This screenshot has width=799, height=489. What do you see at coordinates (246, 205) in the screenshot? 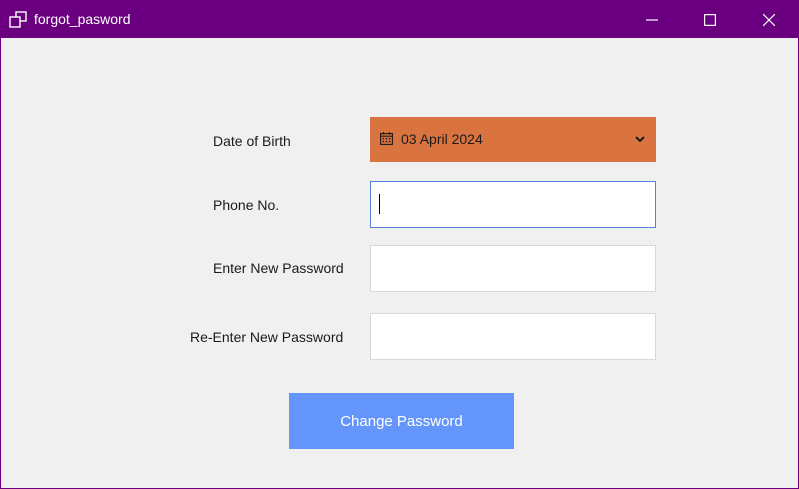
I see `phone-label: Phone No.` at bounding box center [246, 205].